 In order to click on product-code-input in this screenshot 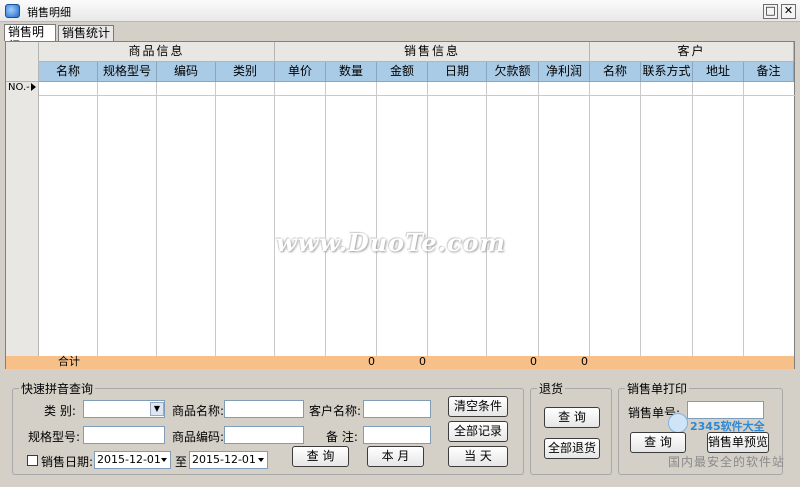, I will do `click(264, 435)`.